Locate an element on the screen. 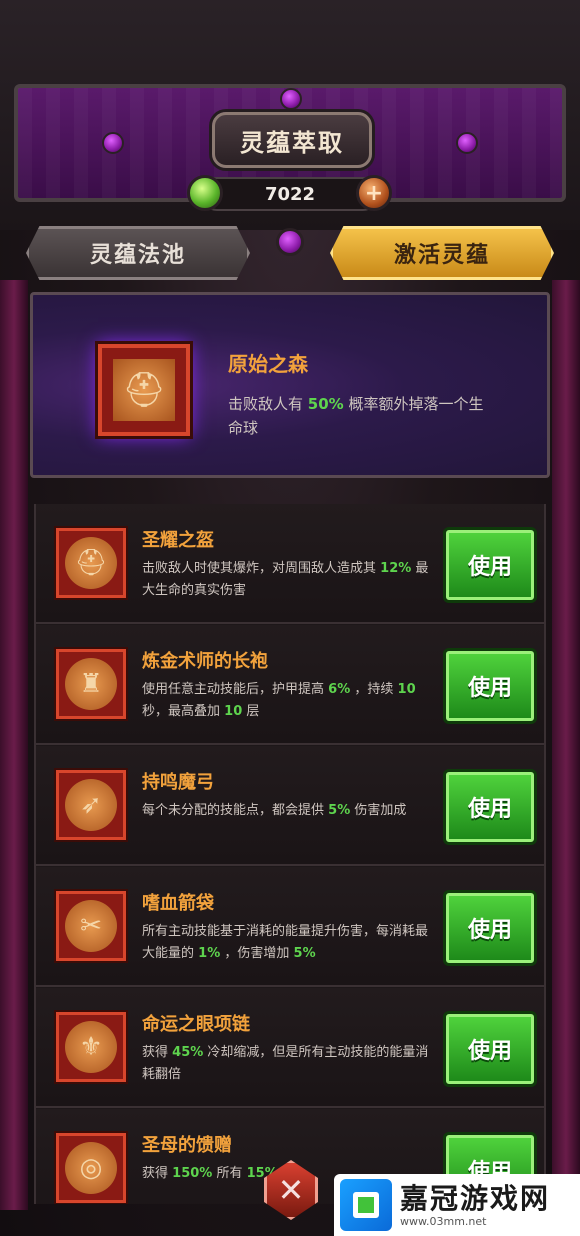 The width and height of the screenshot is (580, 1236). item-desc: 每个未分配的技能点，都会提供 5% 伤害加成 is located at coordinates (290, 811).